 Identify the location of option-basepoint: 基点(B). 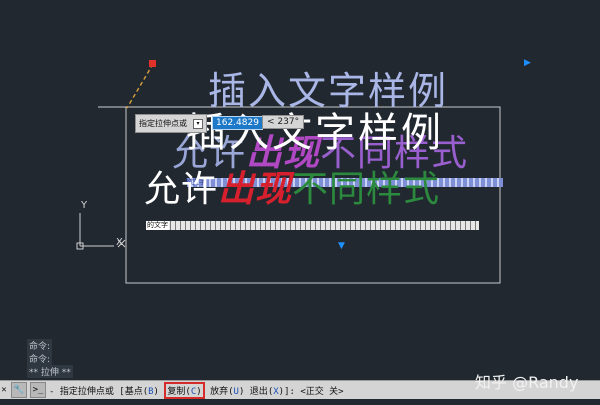
(142, 390).